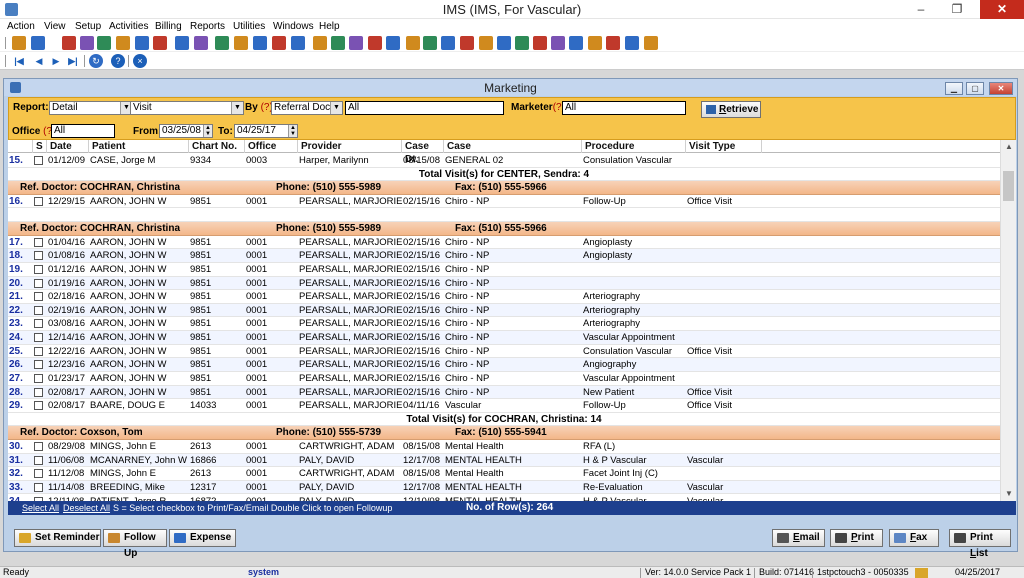 The image size is (1024, 578). What do you see at coordinates (57, 538) in the screenshot?
I see `set-reminder-button: Set Reminder` at bounding box center [57, 538].